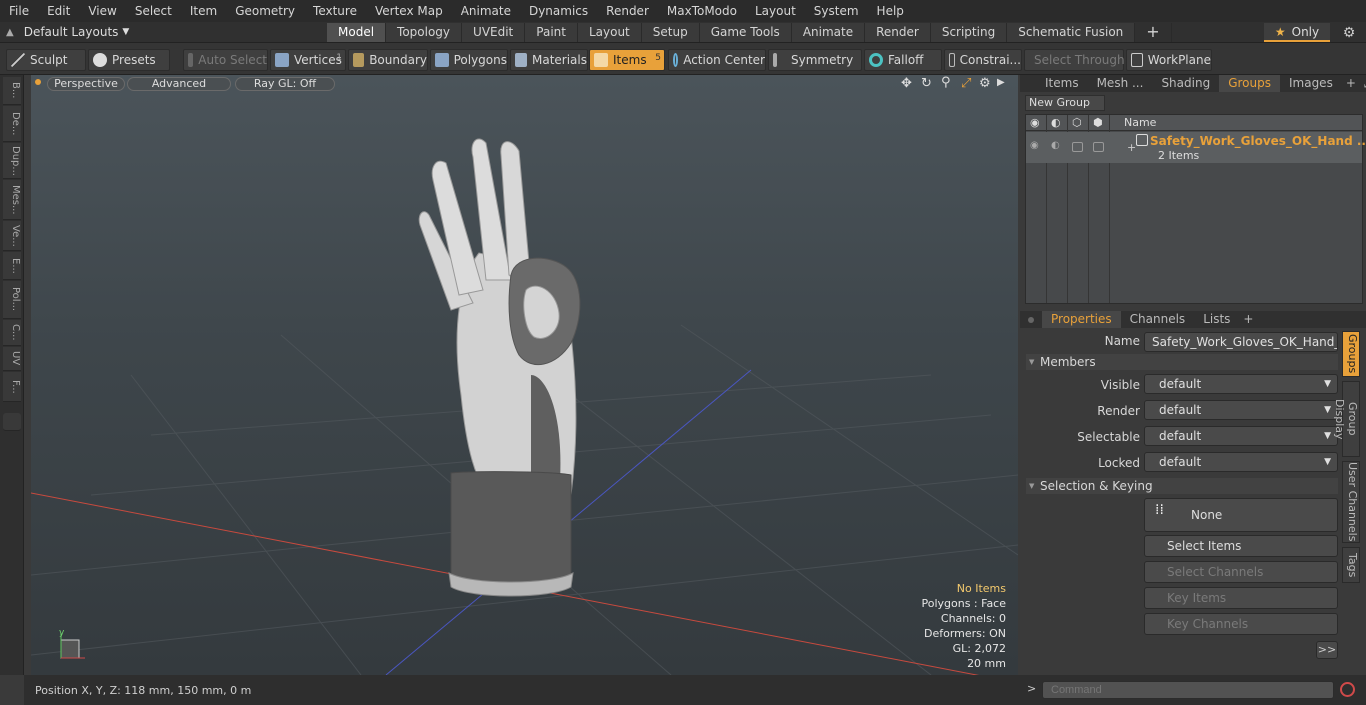 The height and width of the screenshot is (705, 1366). Describe the element at coordinates (609, 32) in the screenshot. I see `tab-layout: Layout` at that location.